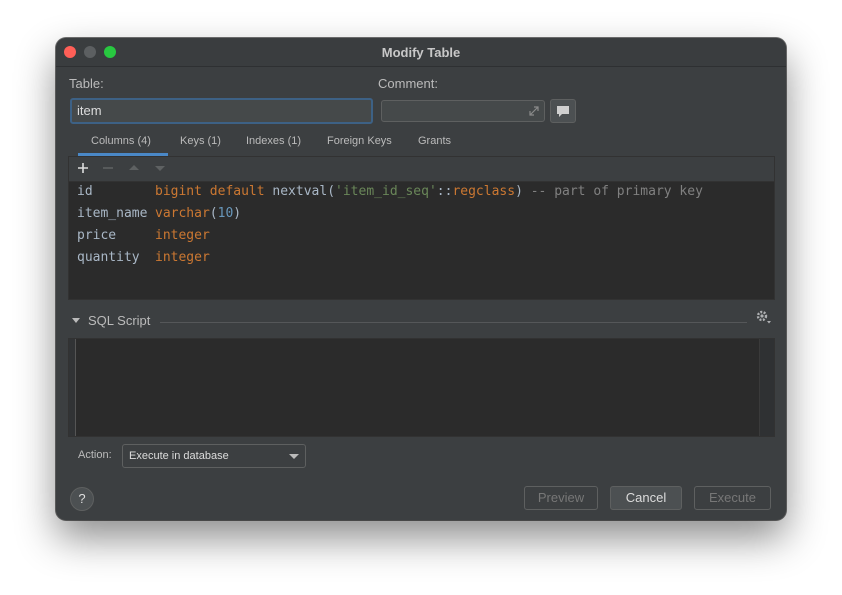 This screenshot has width=842, height=595. Describe the element at coordinates (121, 141) in the screenshot. I see `tab-columns: Columns (4)` at that location.